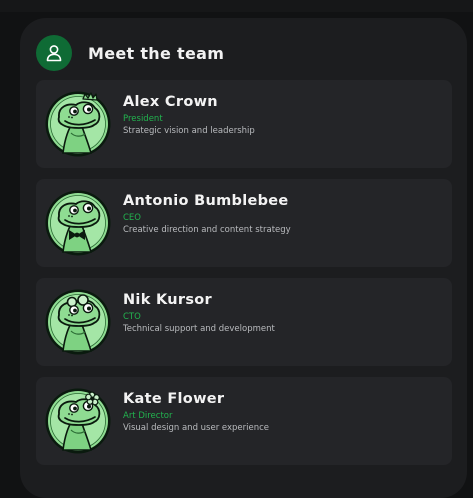 This screenshot has width=473, height=498. Describe the element at coordinates (167, 300) in the screenshot. I see `member-name: Nik Kursor` at that location.